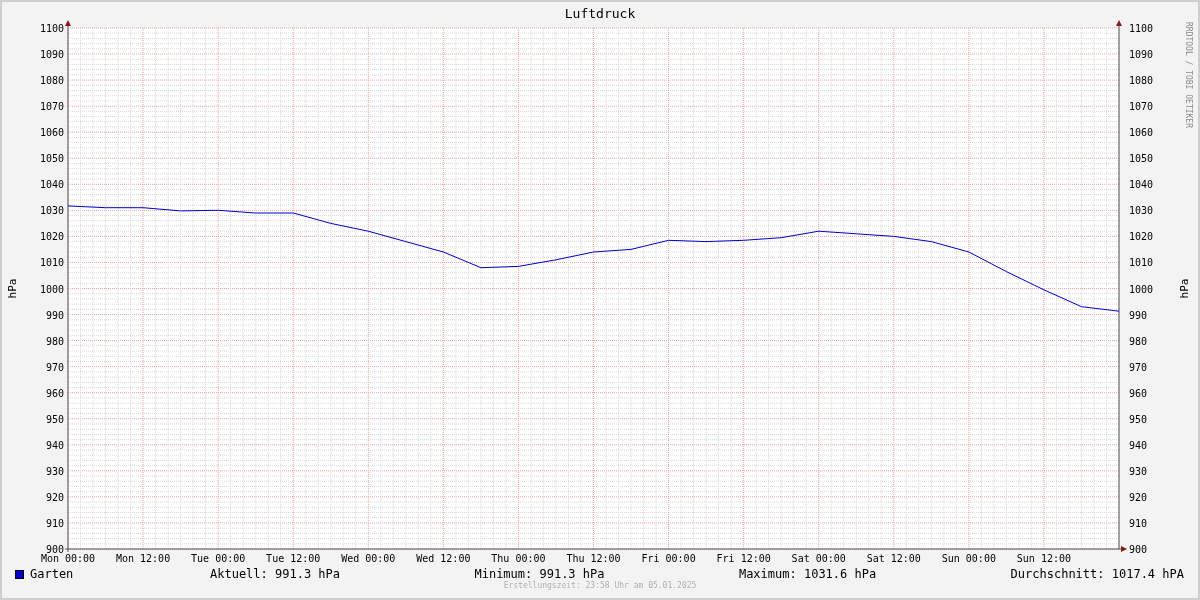 This screenshot has width=1200, height=600. What do you see at coordinates (807, 574) in the screenshot?
I see `stat-text: Maximum: 1031.6 hPa` at bounding box center [807, 574].